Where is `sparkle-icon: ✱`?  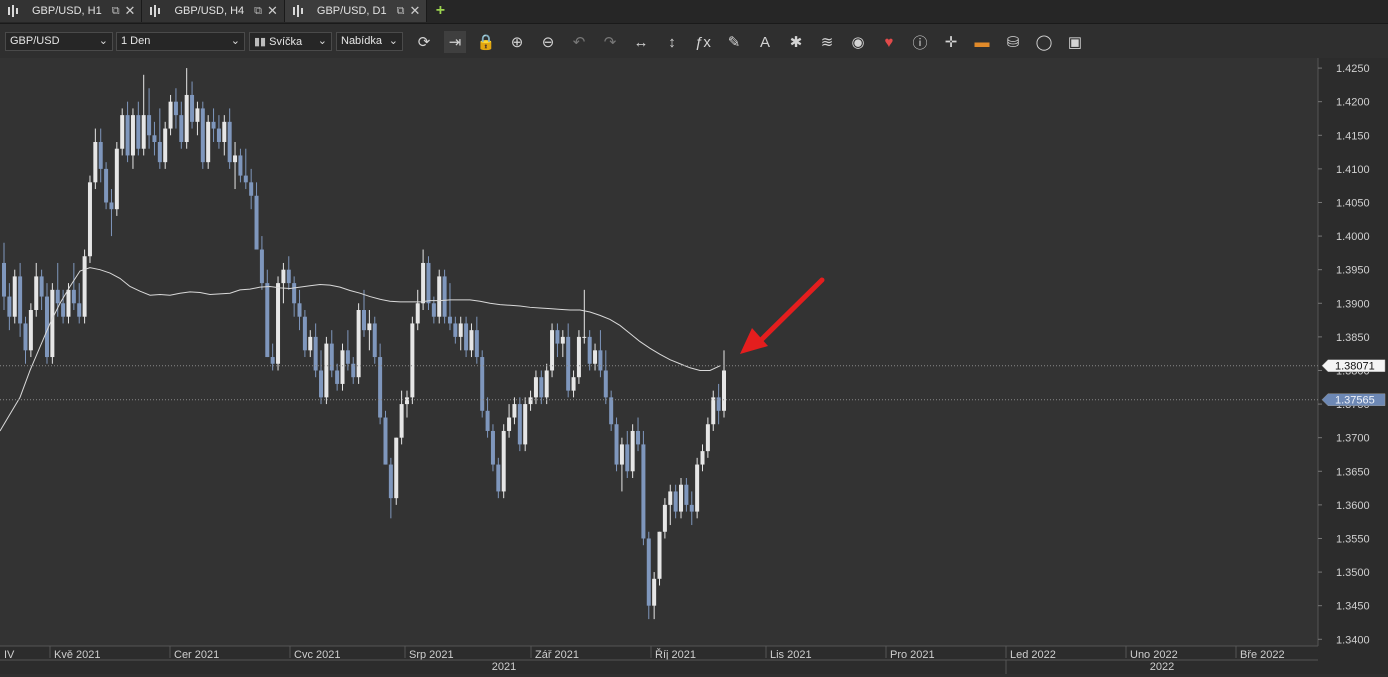
sparkle-icon: ✱ is located at coordinates (796, 42).